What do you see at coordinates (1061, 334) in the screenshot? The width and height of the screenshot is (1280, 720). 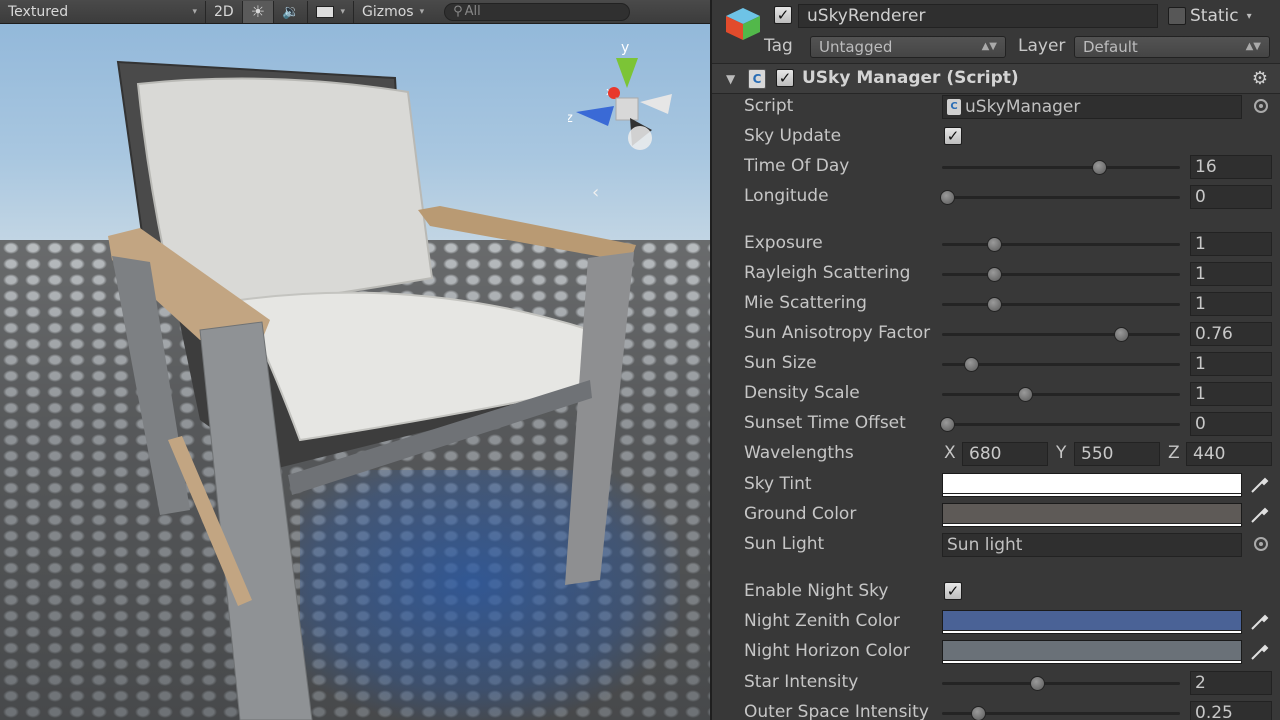 I see `sun-anisotropy-slider` at bounding box center [1061, 334].